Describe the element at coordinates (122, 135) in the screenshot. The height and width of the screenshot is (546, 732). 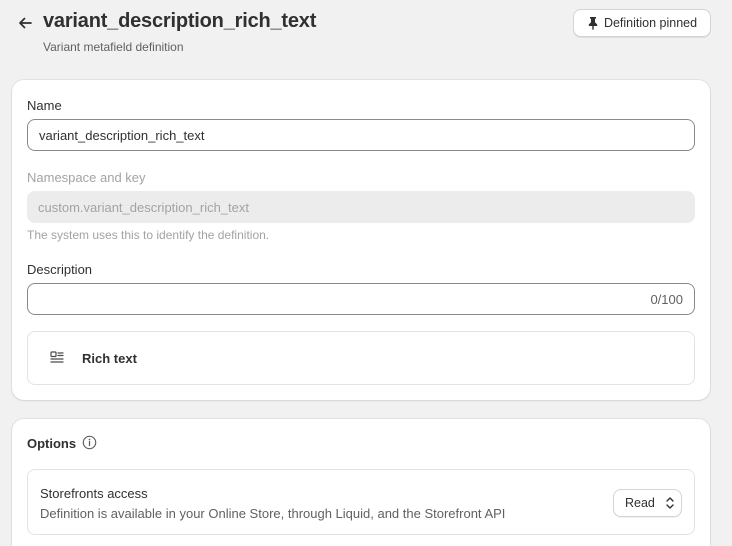
I see `name-input-value: variant_description_rich_text` at that location.